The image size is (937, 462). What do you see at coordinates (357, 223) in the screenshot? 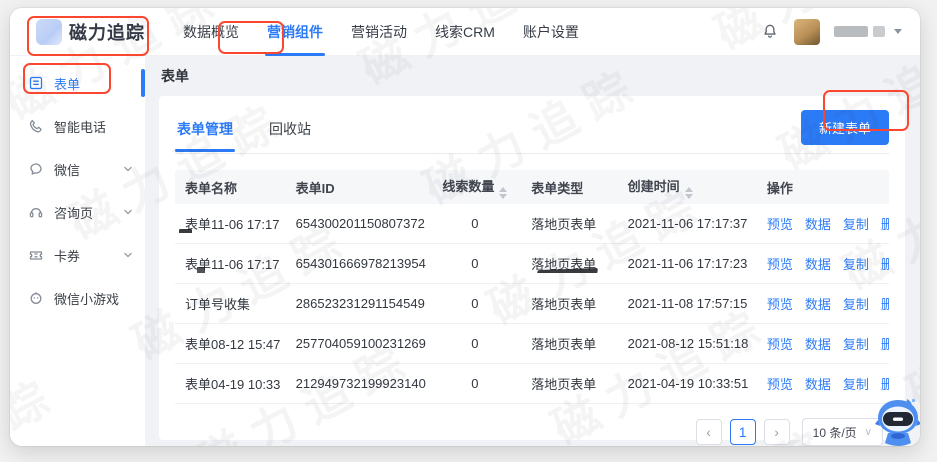
I see `form-id-cell: 654300201150807372` at bounding box center [357, 223].